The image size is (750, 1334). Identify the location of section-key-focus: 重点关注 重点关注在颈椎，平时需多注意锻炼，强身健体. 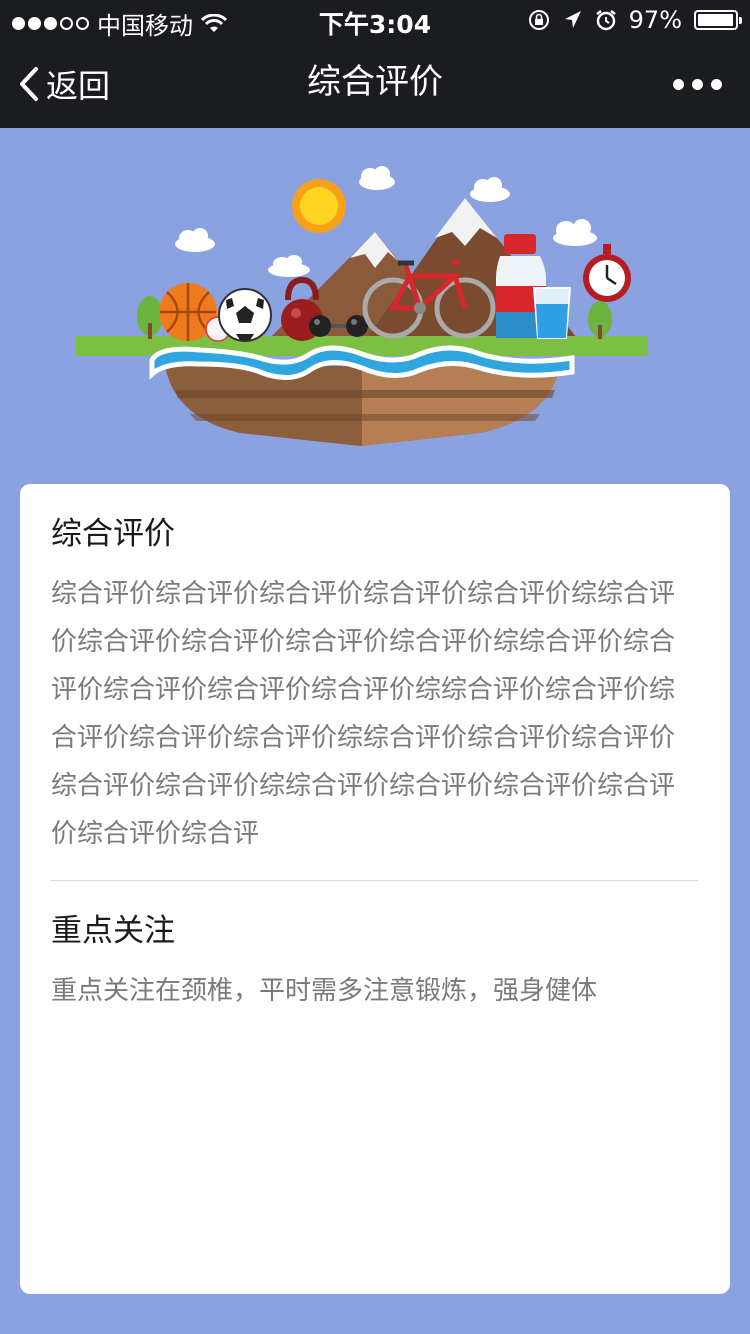
(375, 948).